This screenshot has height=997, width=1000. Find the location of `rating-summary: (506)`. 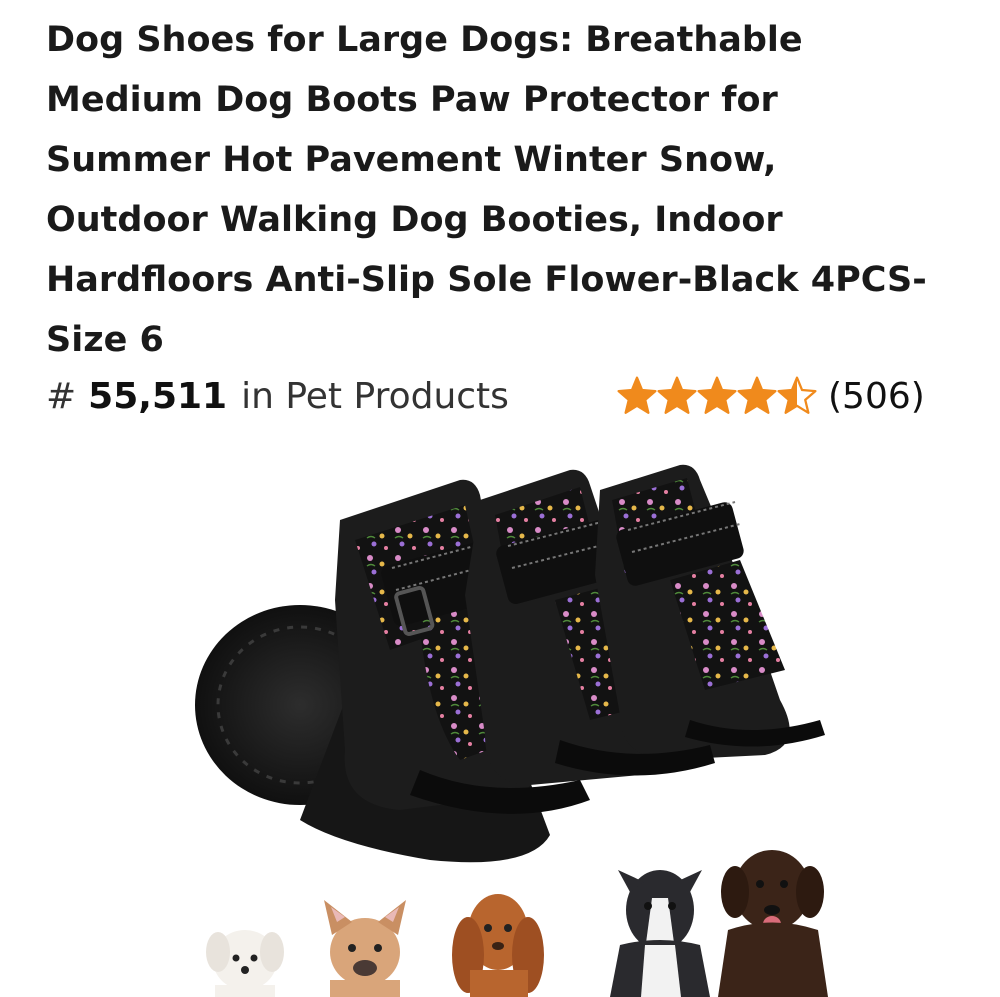

rating-summary: (506) is located at coordinates (770, 396).